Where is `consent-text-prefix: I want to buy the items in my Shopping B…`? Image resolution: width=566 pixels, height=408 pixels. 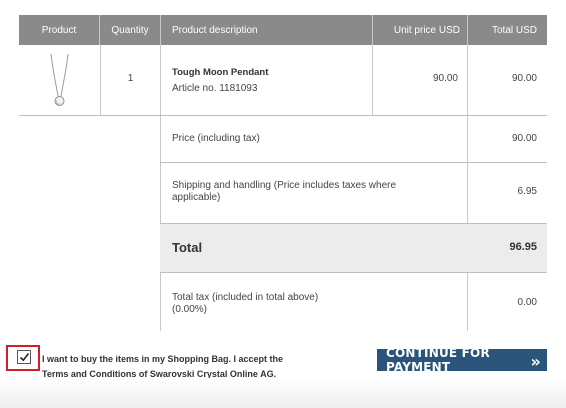 consent-text-prefix: I want to buy the items in my Shopping B… is located at coordinates (163, 359).